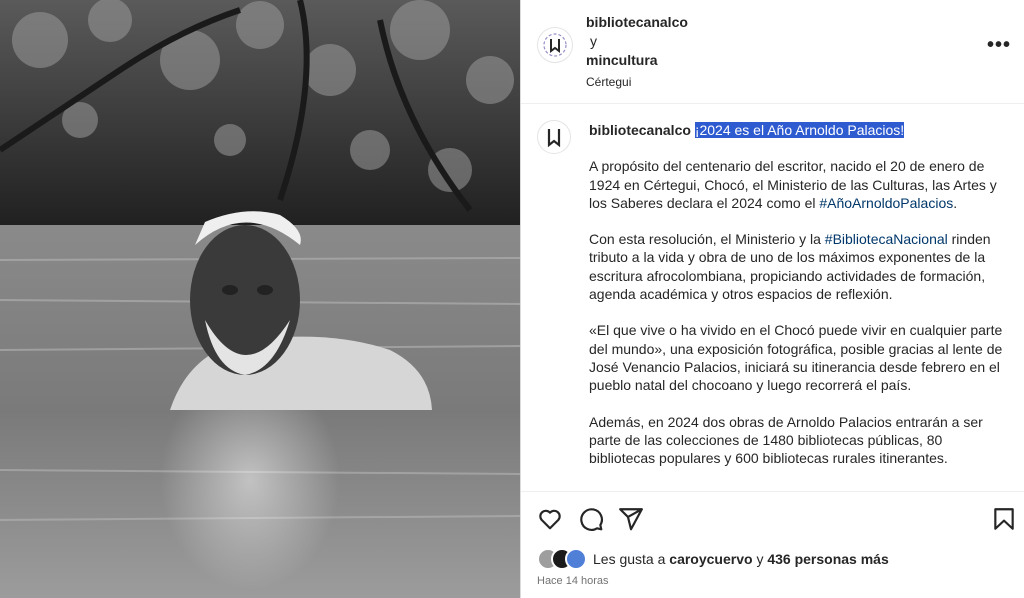 The width and height of the screenshot is (1024, 598). What do you see at coordinates (550, 519) in the screenshot?
I see `heart-icon` at bounding box center [550, 519].